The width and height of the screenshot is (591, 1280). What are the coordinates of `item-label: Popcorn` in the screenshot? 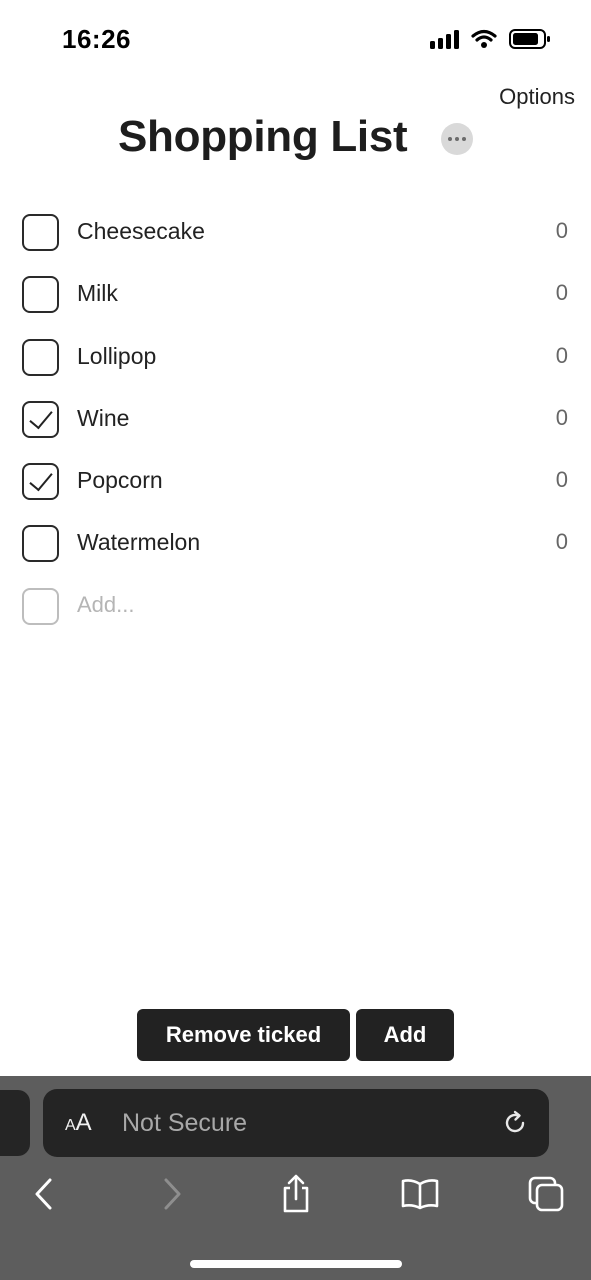 It's located at (120, 480).